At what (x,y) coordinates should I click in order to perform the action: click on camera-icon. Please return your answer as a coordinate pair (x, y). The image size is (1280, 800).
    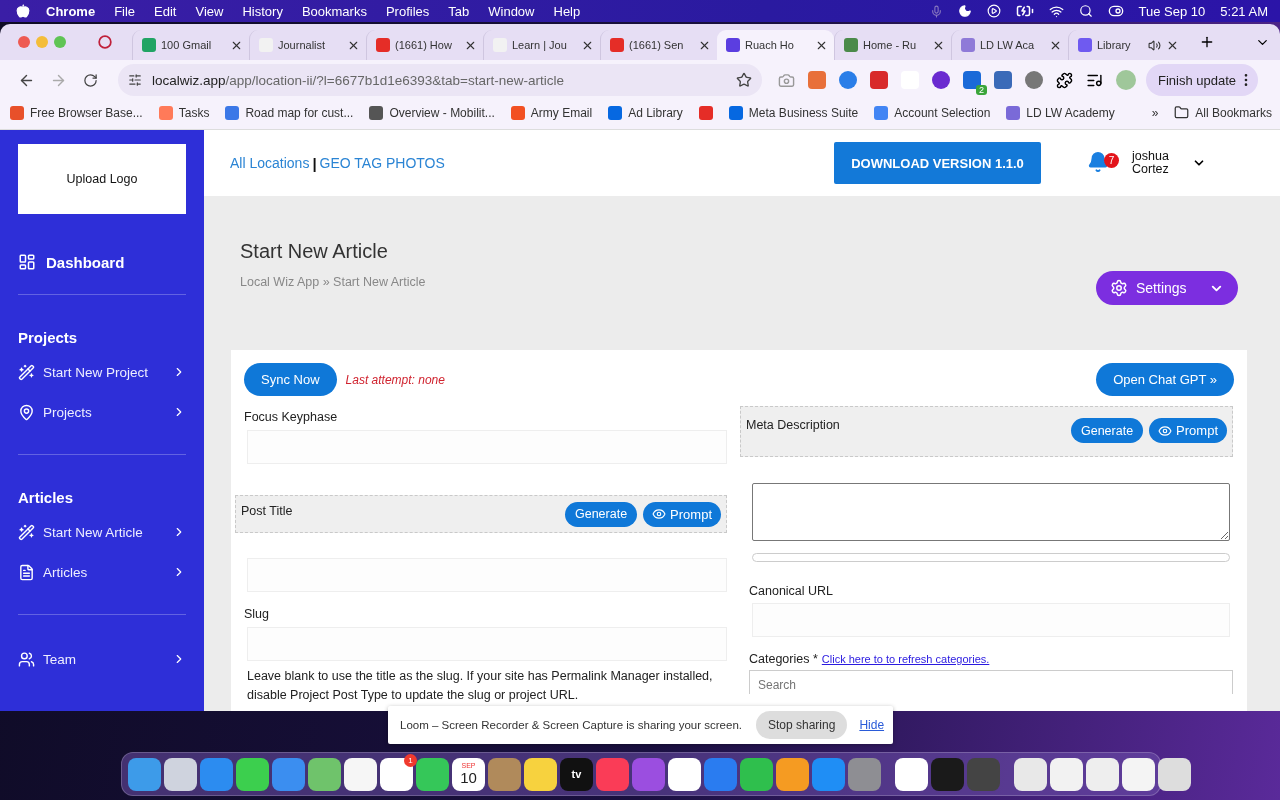
    Looking at the image, I should click on (786, 80).